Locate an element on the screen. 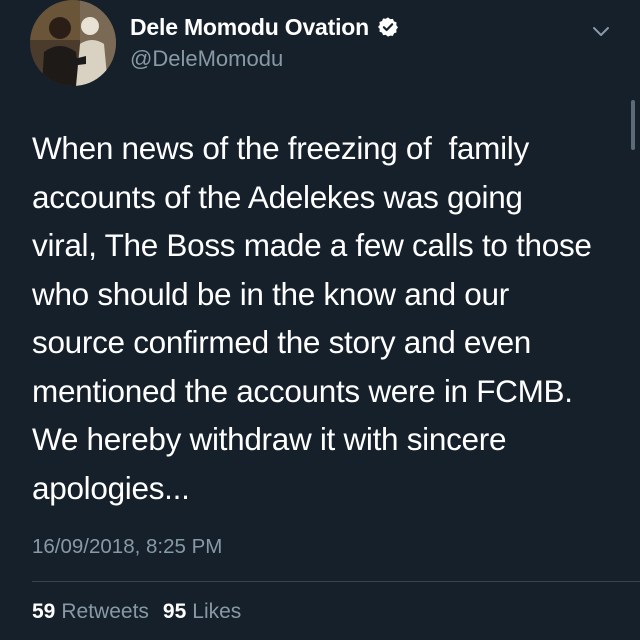 The width and height of the screenshot is (640, 640). avatar is located at coordinates (73, 43).